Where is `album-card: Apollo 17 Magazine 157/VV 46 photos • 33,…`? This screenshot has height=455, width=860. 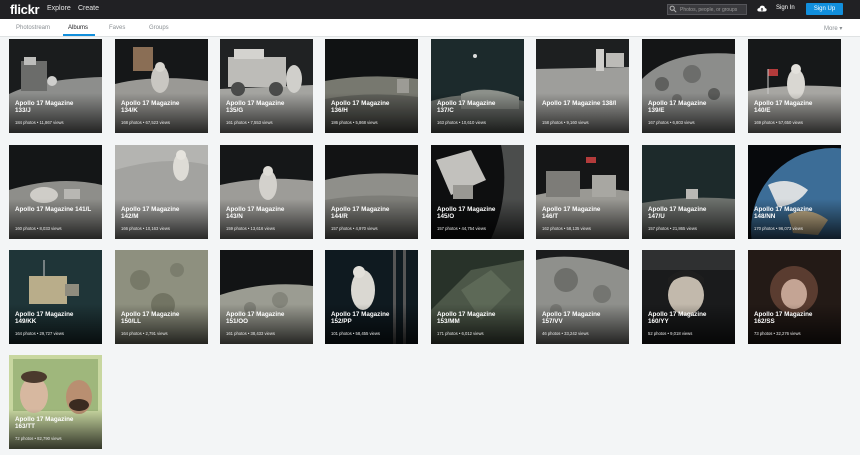
album-card: Apollo 17 Magazine 157/VV 46 photos • 33,… is located at coordinates (582, 297).